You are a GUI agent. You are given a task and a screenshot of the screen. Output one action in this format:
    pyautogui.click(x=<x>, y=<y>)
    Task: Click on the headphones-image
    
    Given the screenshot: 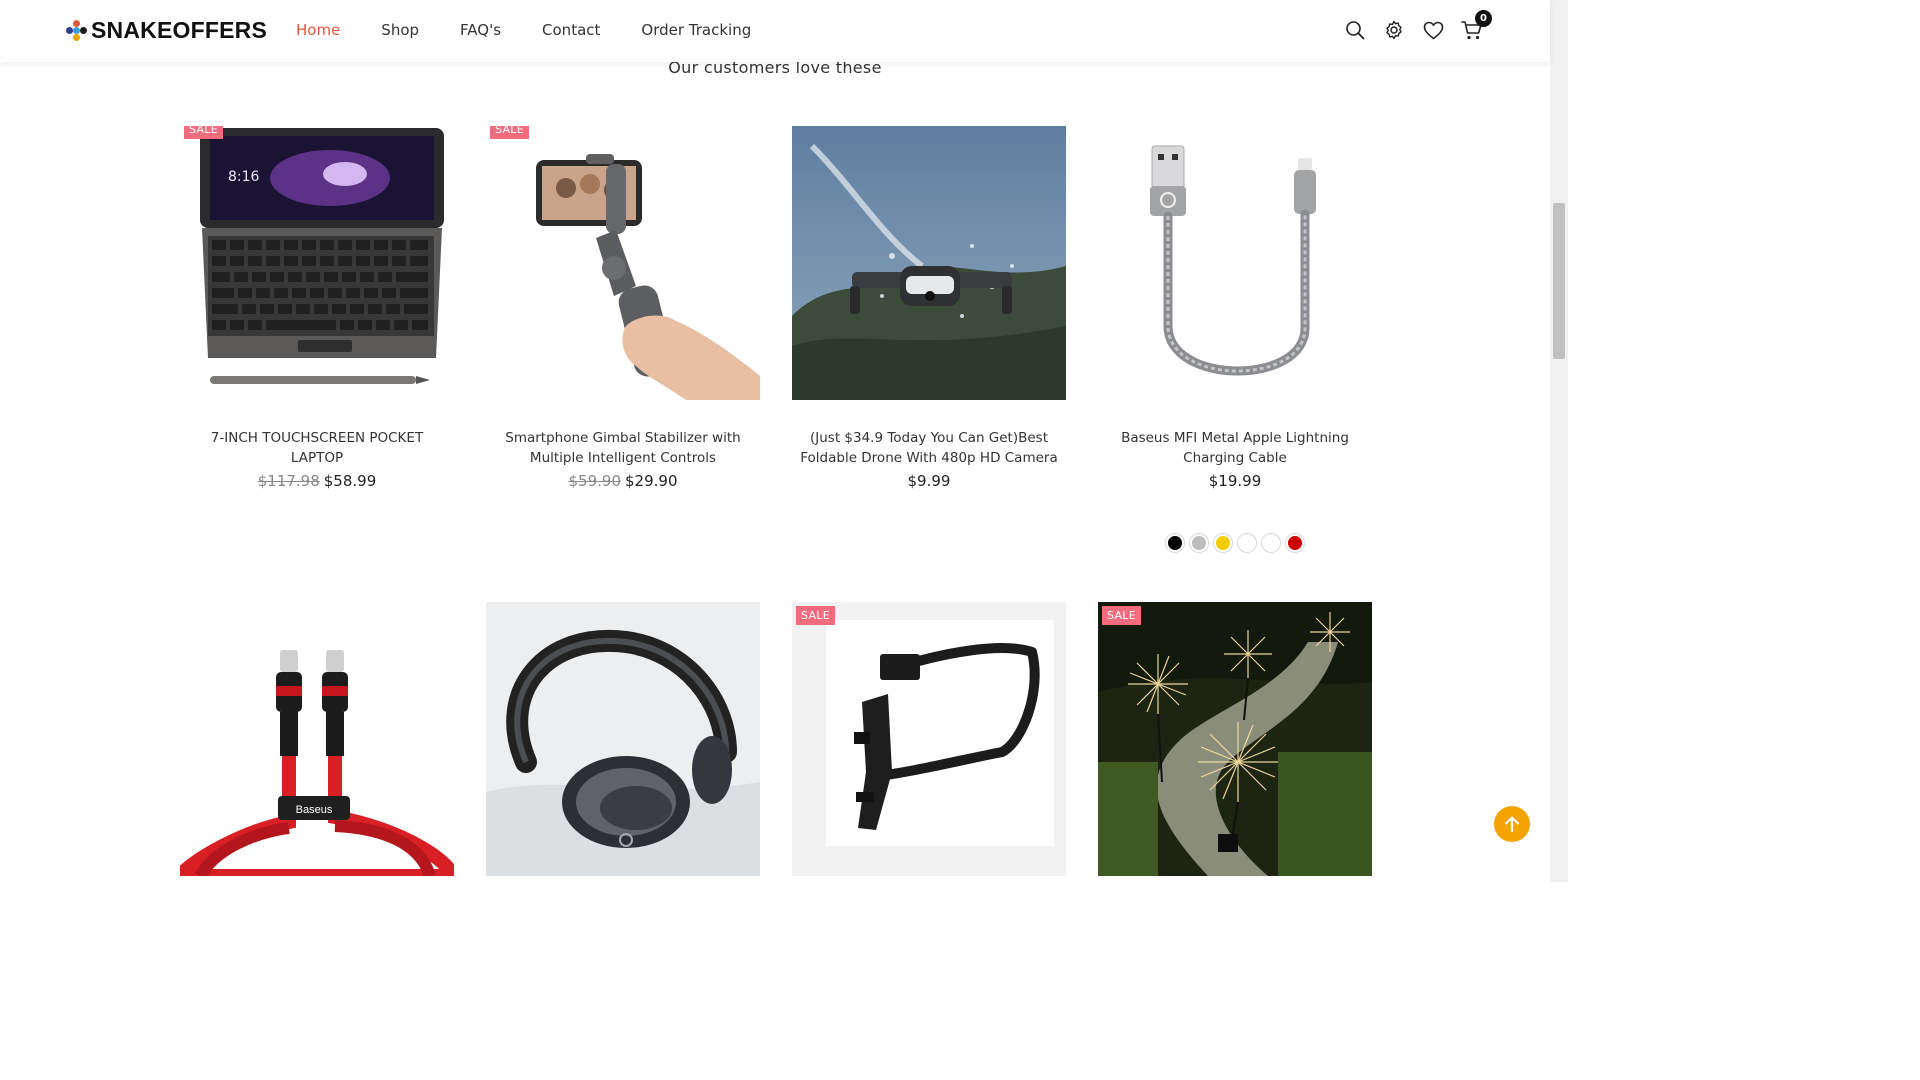 What is the action you would take?
    pyautogui.click(x=623, y=739)
    